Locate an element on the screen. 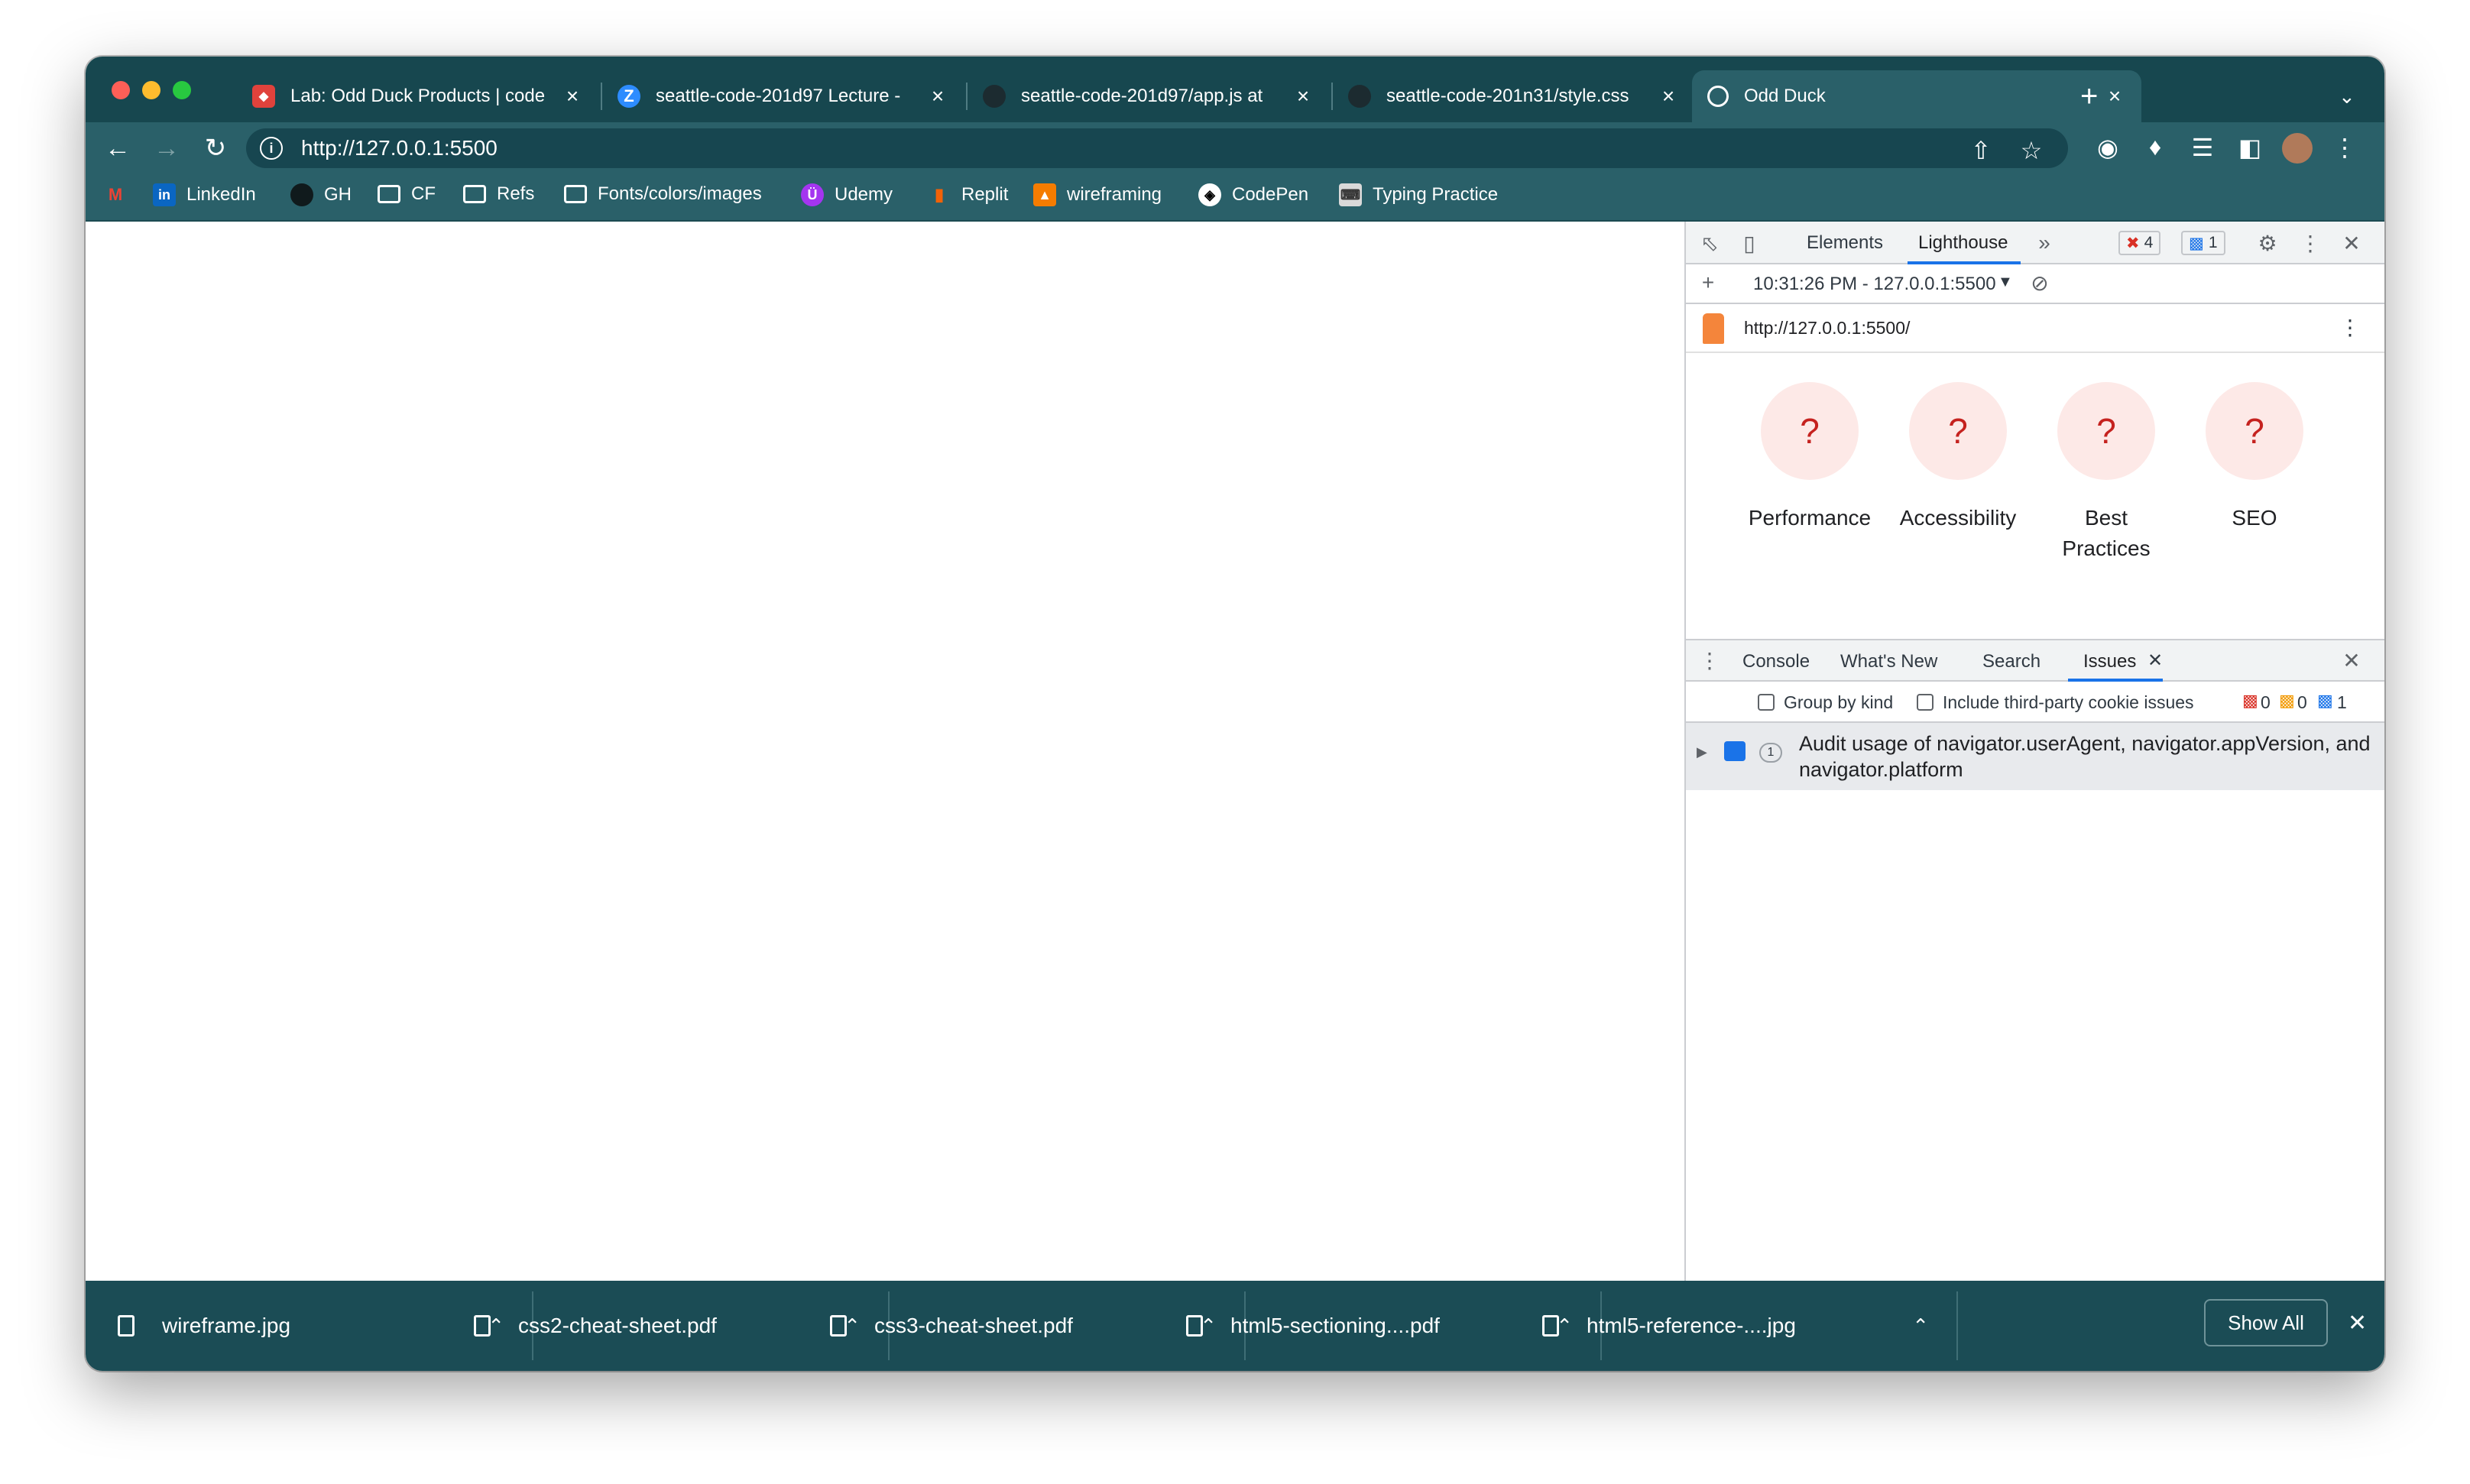 Image resolution: width=2470 pixels, height=1484 pixels. tab-zoom-lecture: Z seattle-code-201d97 Lecture - × is located at coordinates (783, 96).